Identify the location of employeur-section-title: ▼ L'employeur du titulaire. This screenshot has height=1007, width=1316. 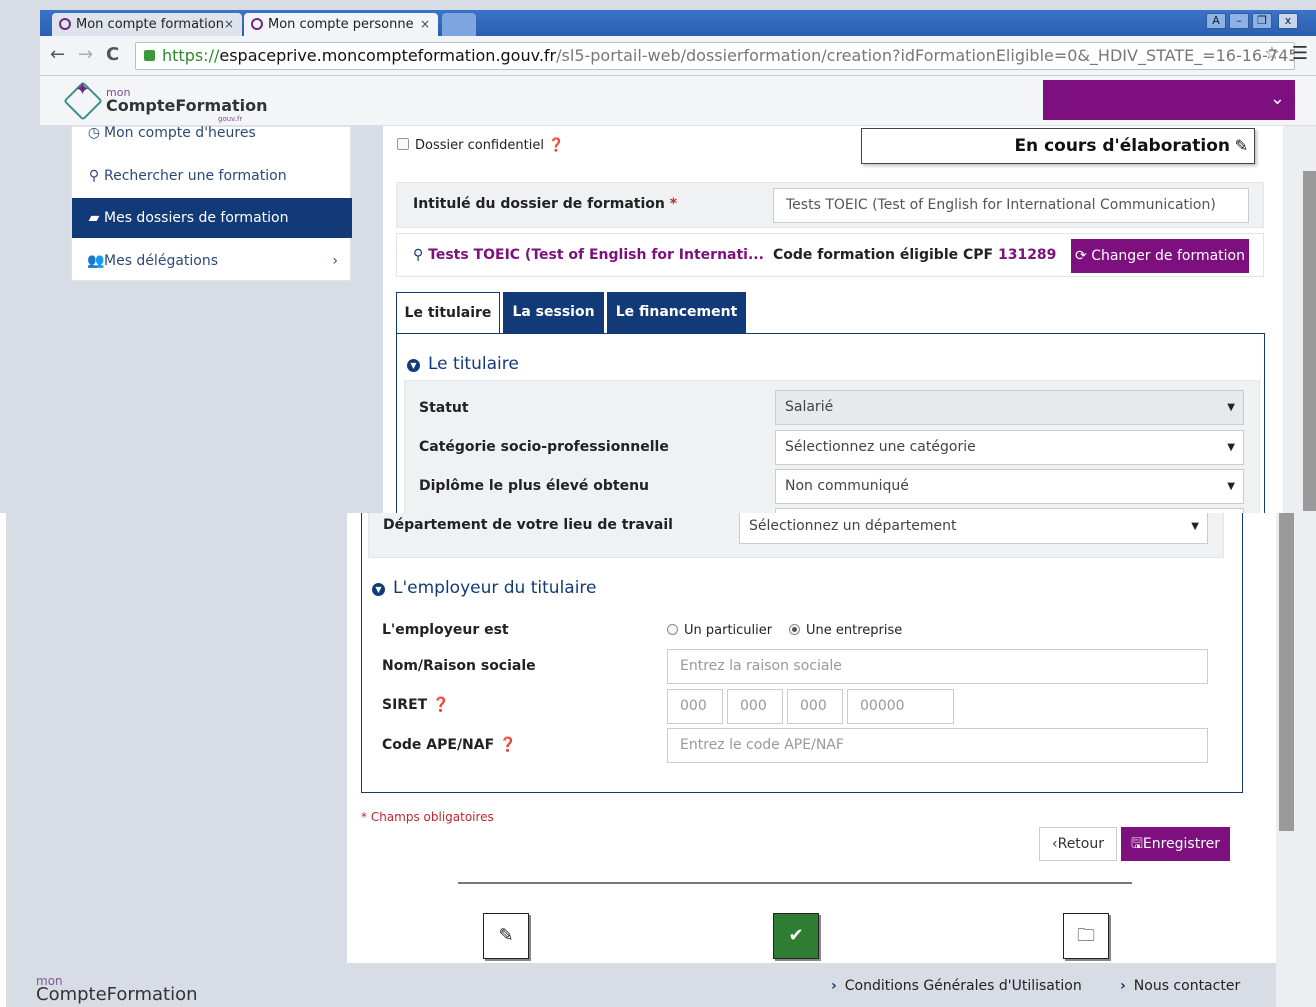
(484, 588).